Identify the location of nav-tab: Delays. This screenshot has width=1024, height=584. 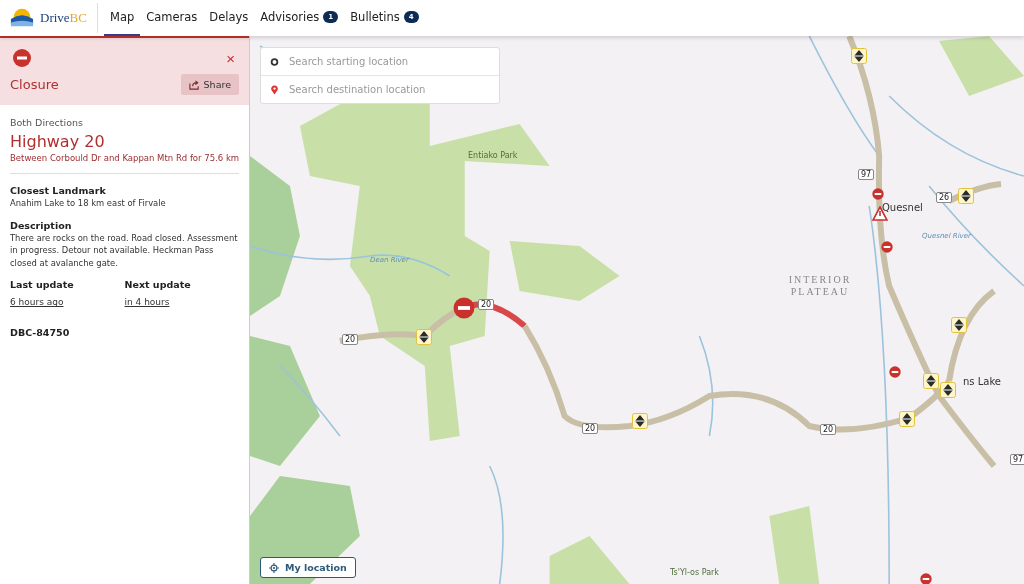
(229, 18).